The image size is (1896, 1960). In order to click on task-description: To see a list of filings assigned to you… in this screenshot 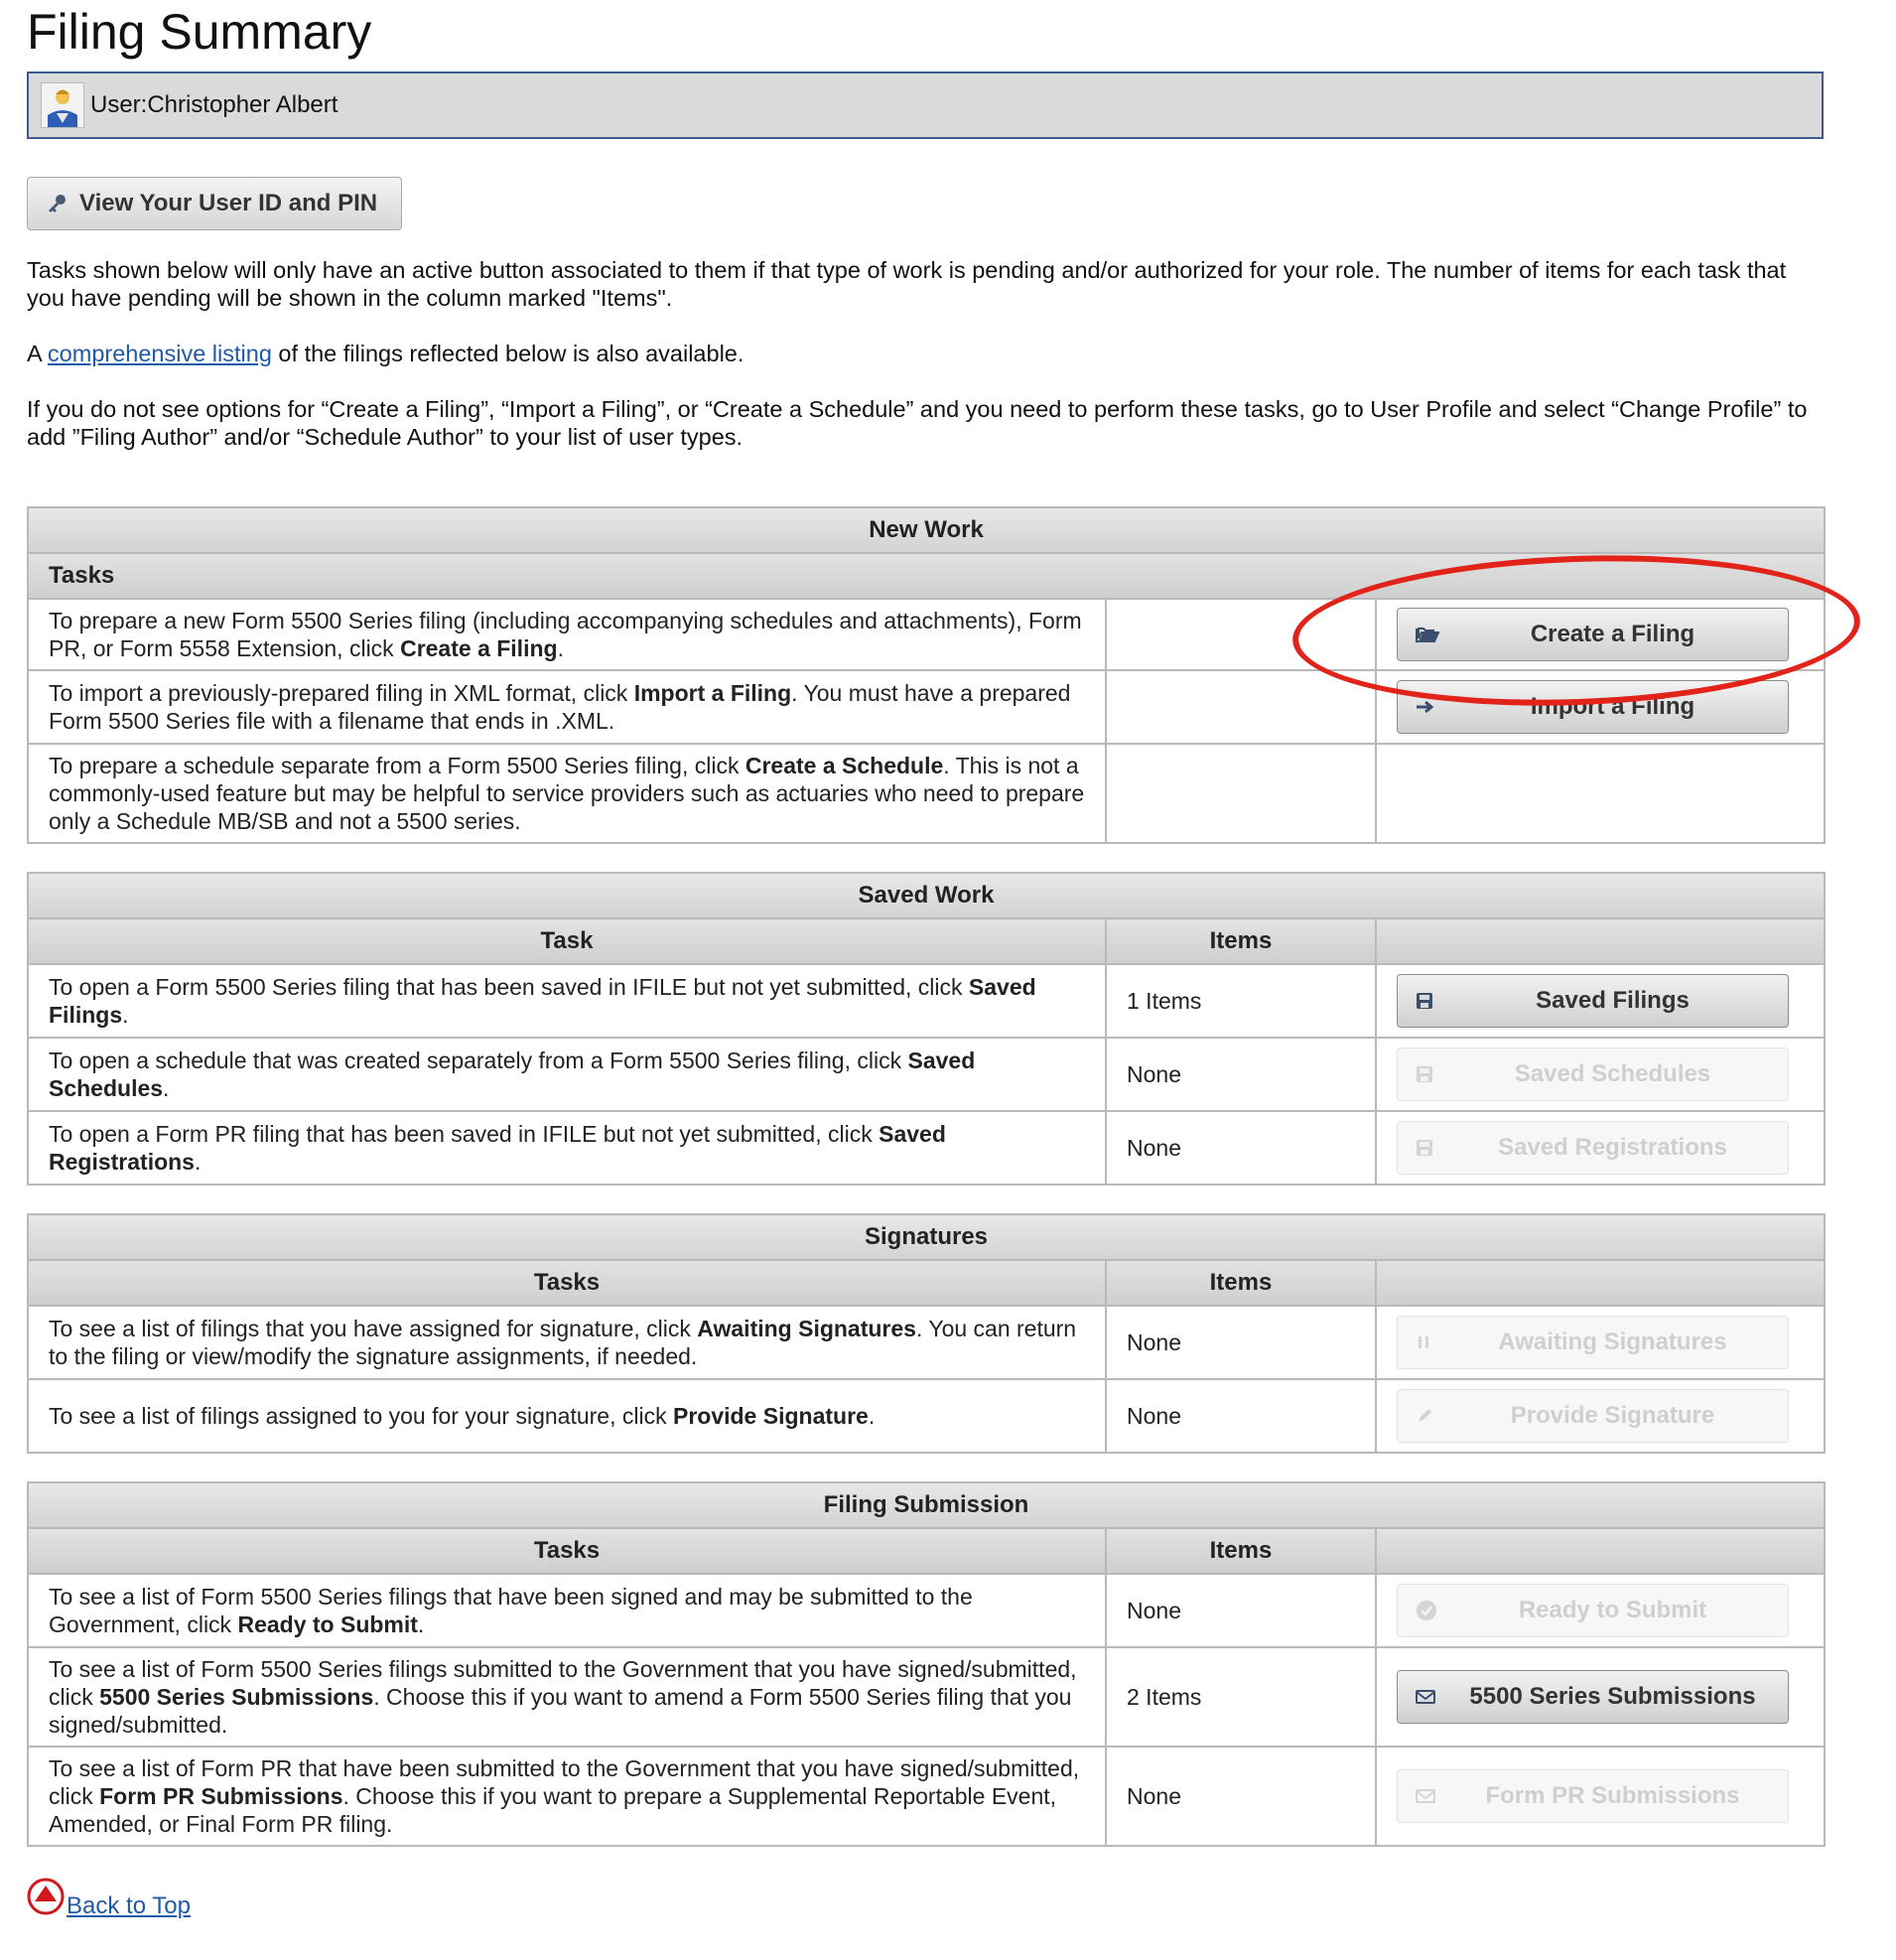, I will do `click(567, 1416)`.